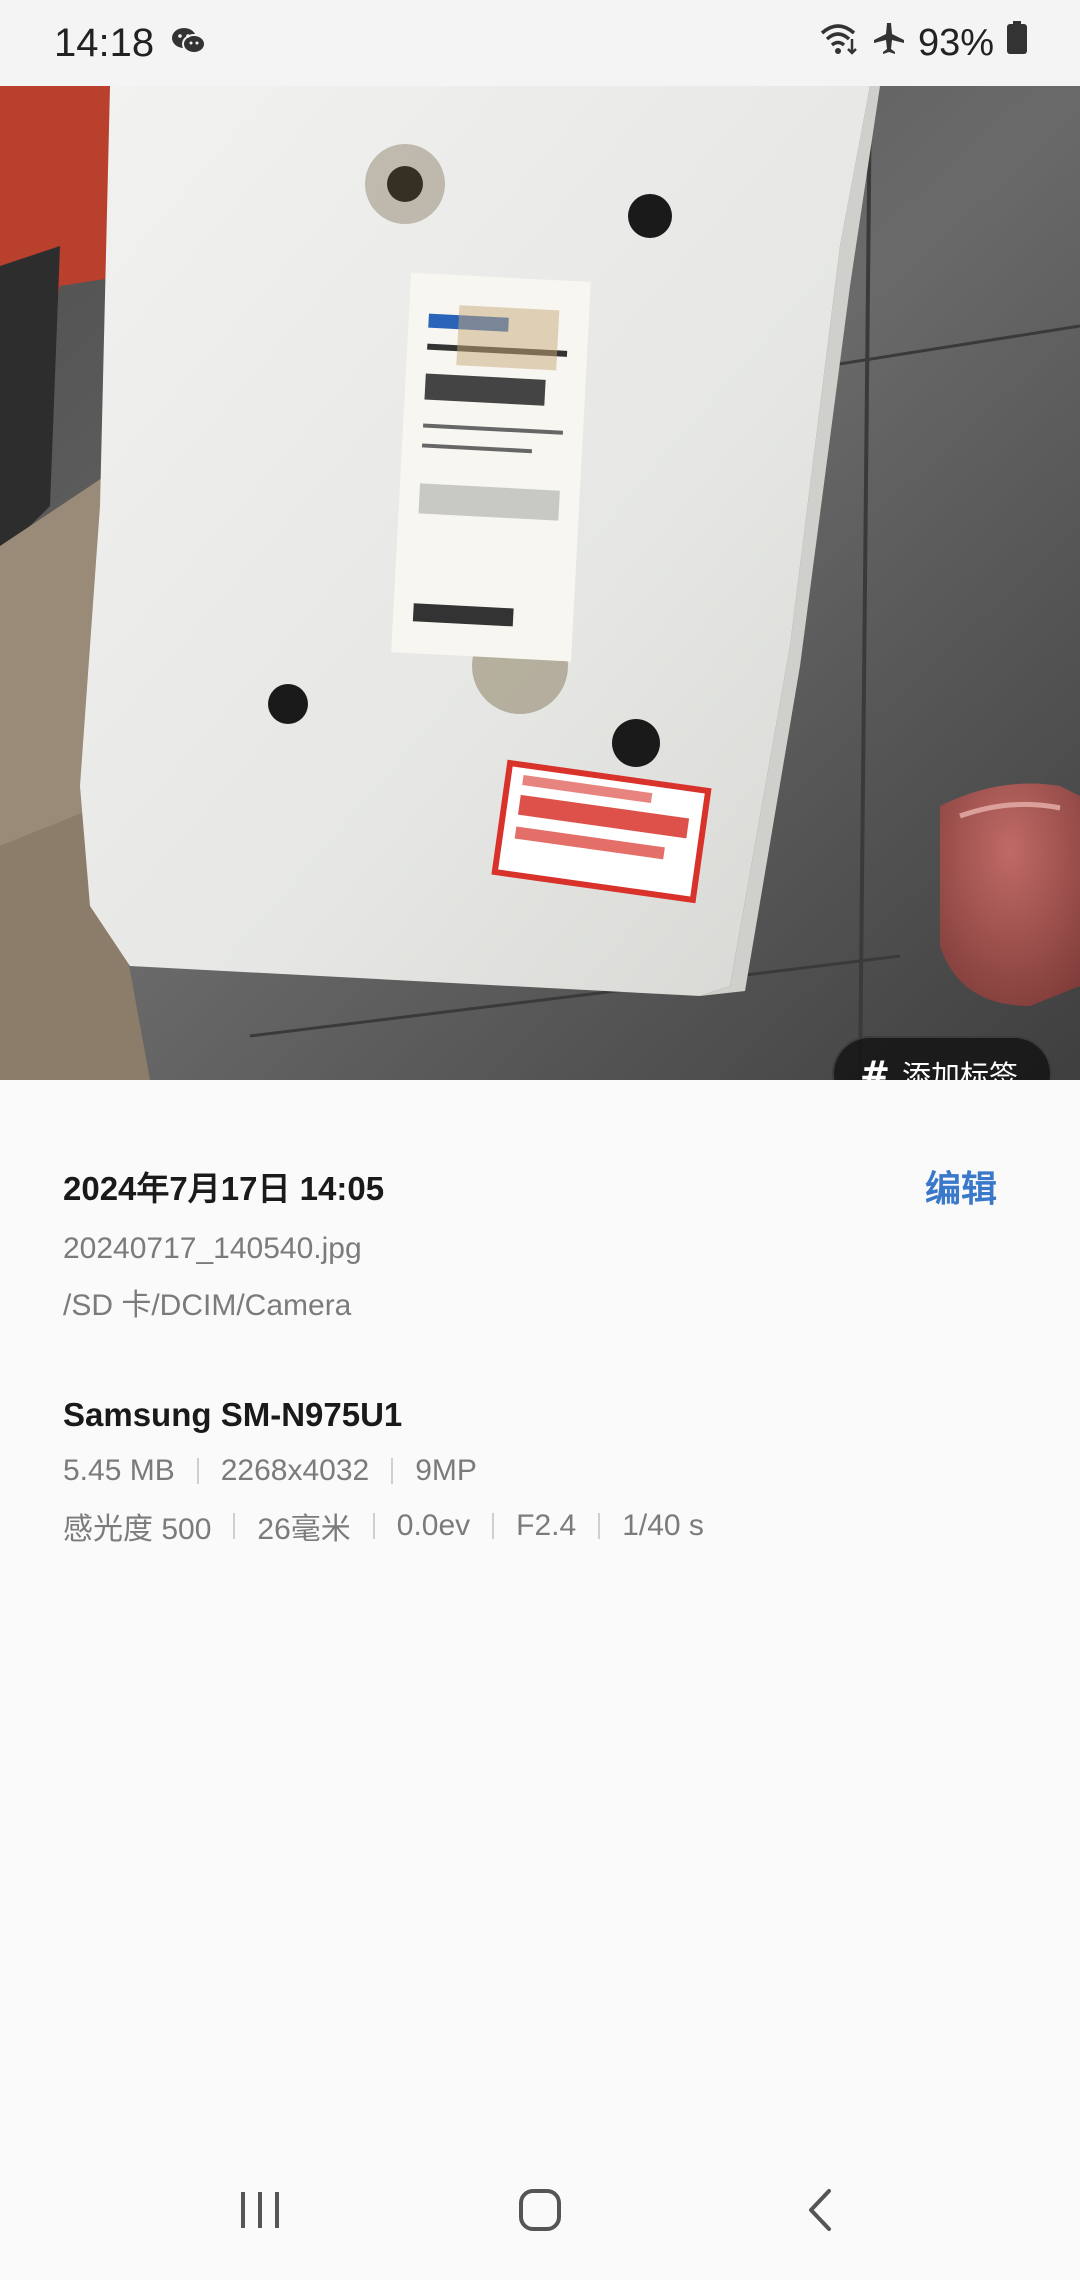 The width and height of the screenshot is (1080, 2280). I want to click on file-name: 20240717_140540.jpg, so click(212, 1248).